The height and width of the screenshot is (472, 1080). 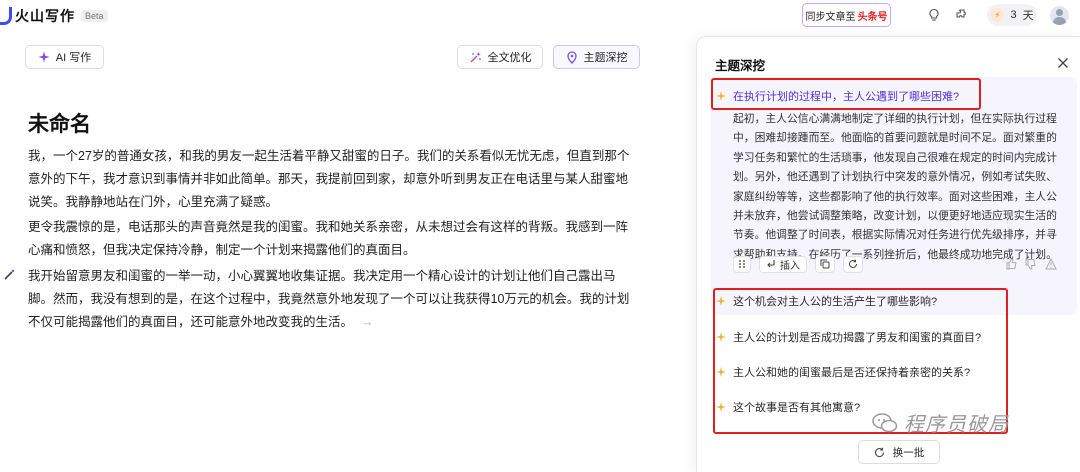 What do you see at coordinates (790, 266) in the screenshot?
I see `insert-label: 插入` at bounding box center [790, 266].